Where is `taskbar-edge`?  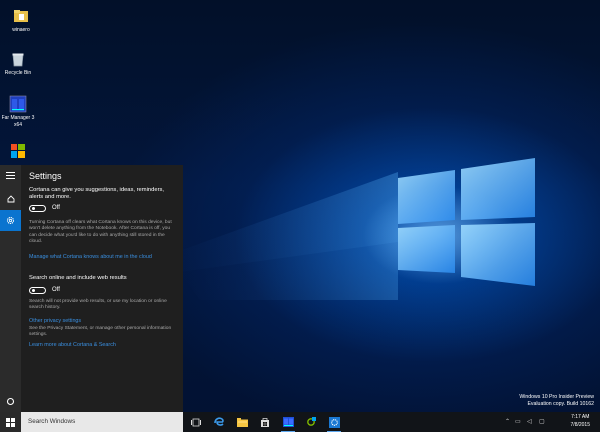
taskbar-edge is located at coordinates (219, 422).